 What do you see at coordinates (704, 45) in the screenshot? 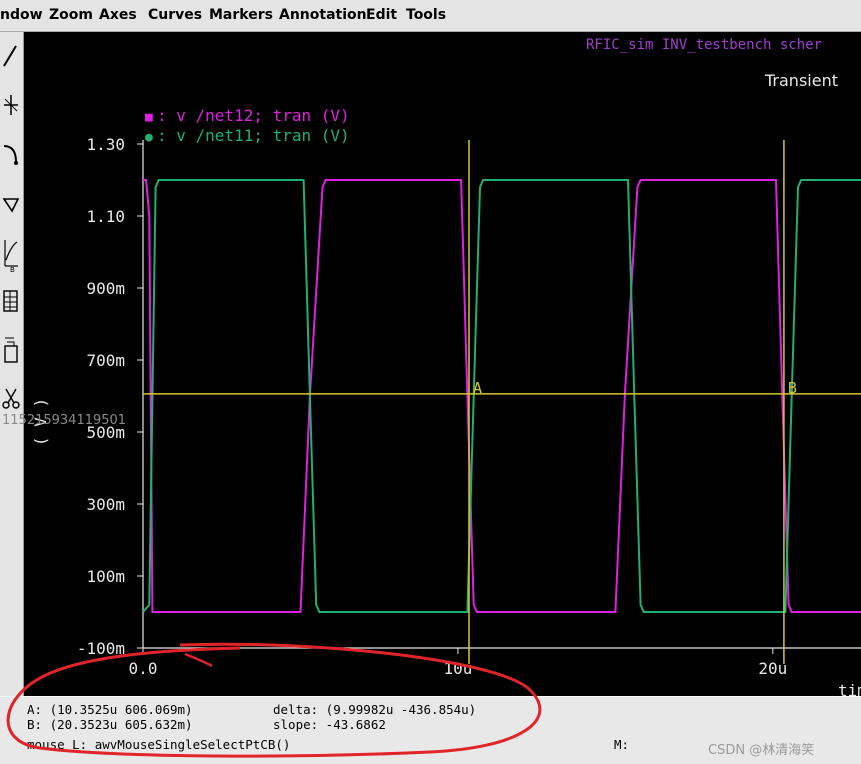
I see `window-title-text: RFIC_sim INV_testbench scher` at bounding box center [704, 45].